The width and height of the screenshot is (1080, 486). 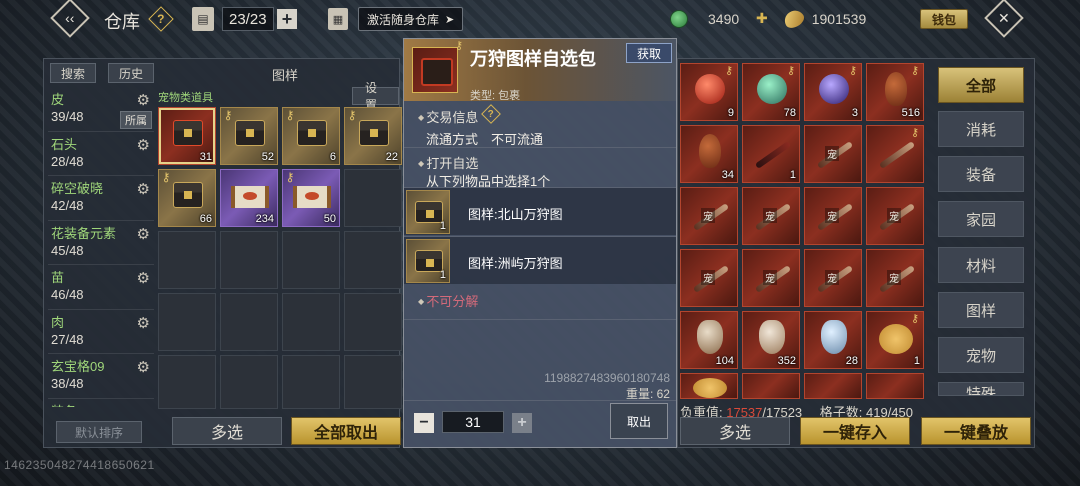 I want to click on option-row: 1 图样:洲屿万狩图, so click(x=540, y=260).